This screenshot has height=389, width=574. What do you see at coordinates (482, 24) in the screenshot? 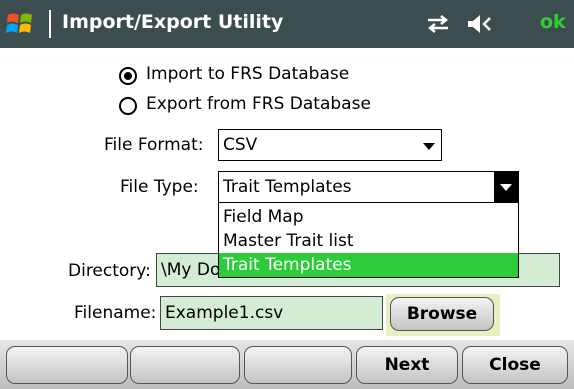
I see `volume-icon` at bounding box center [482, 24].